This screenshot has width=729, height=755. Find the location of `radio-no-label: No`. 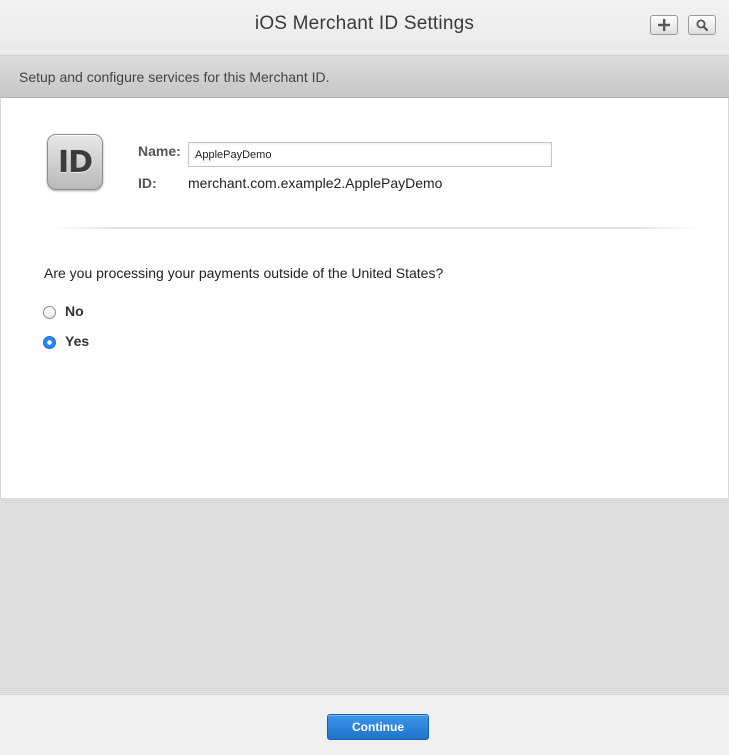

radio-no-label: No is located at coordinates (74, 311).